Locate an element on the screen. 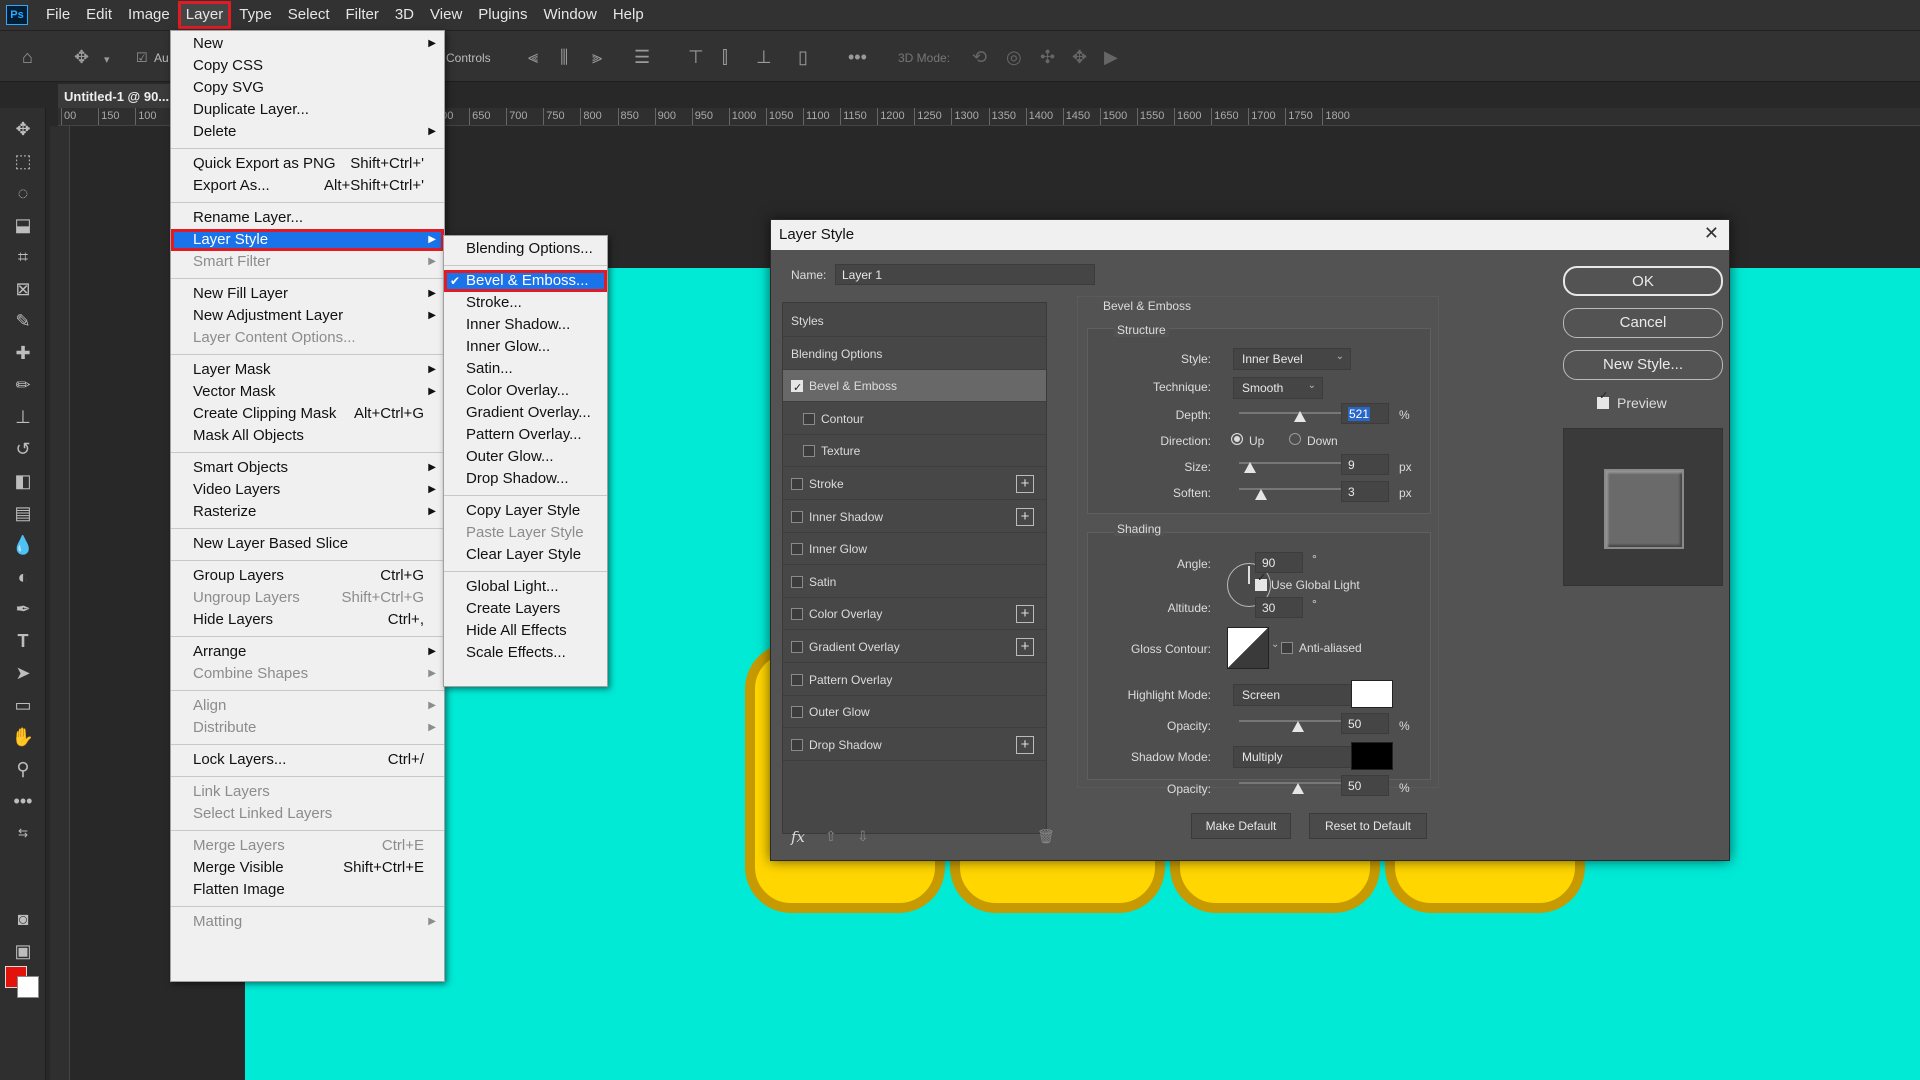  style-item-texture: Texture is located at coordinates (914, 451).